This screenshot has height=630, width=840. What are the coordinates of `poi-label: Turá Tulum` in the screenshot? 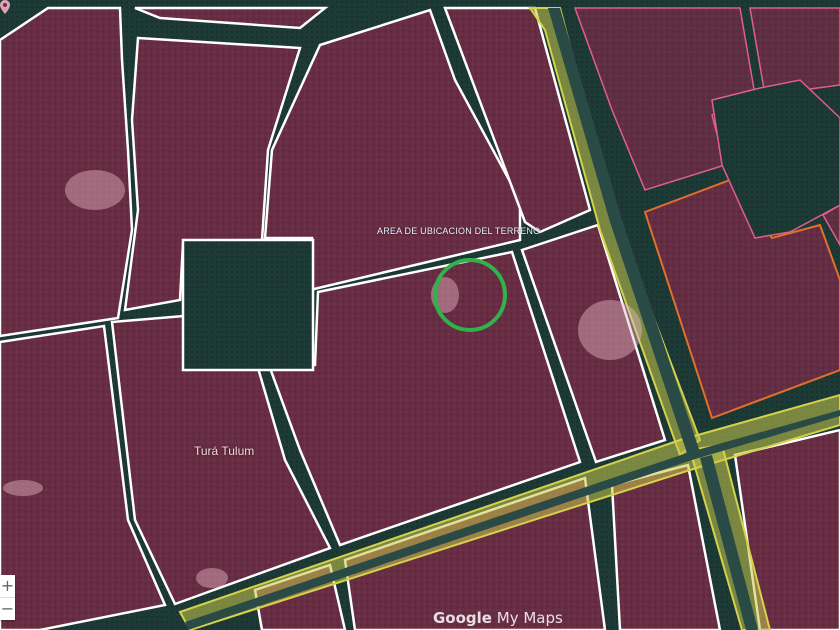 It's located at (224, 451).